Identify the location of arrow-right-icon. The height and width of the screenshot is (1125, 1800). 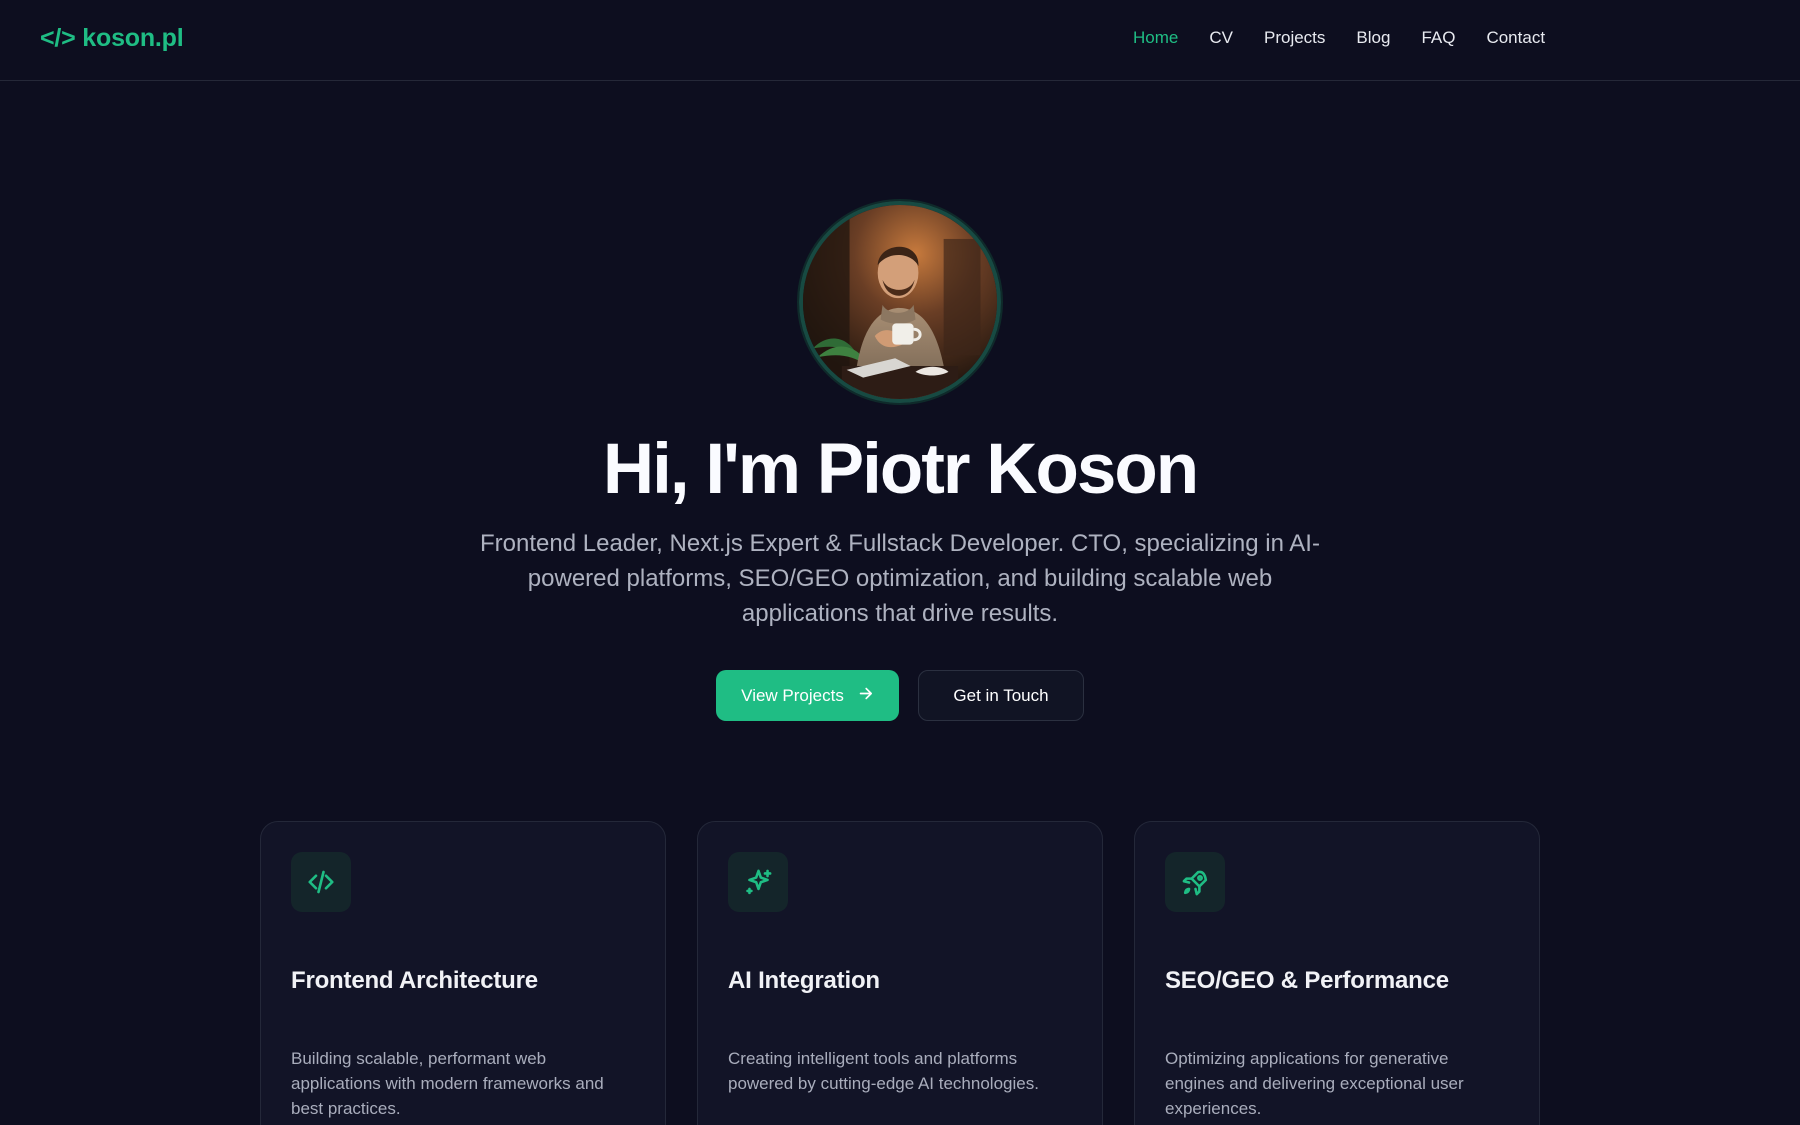
(865, 696).